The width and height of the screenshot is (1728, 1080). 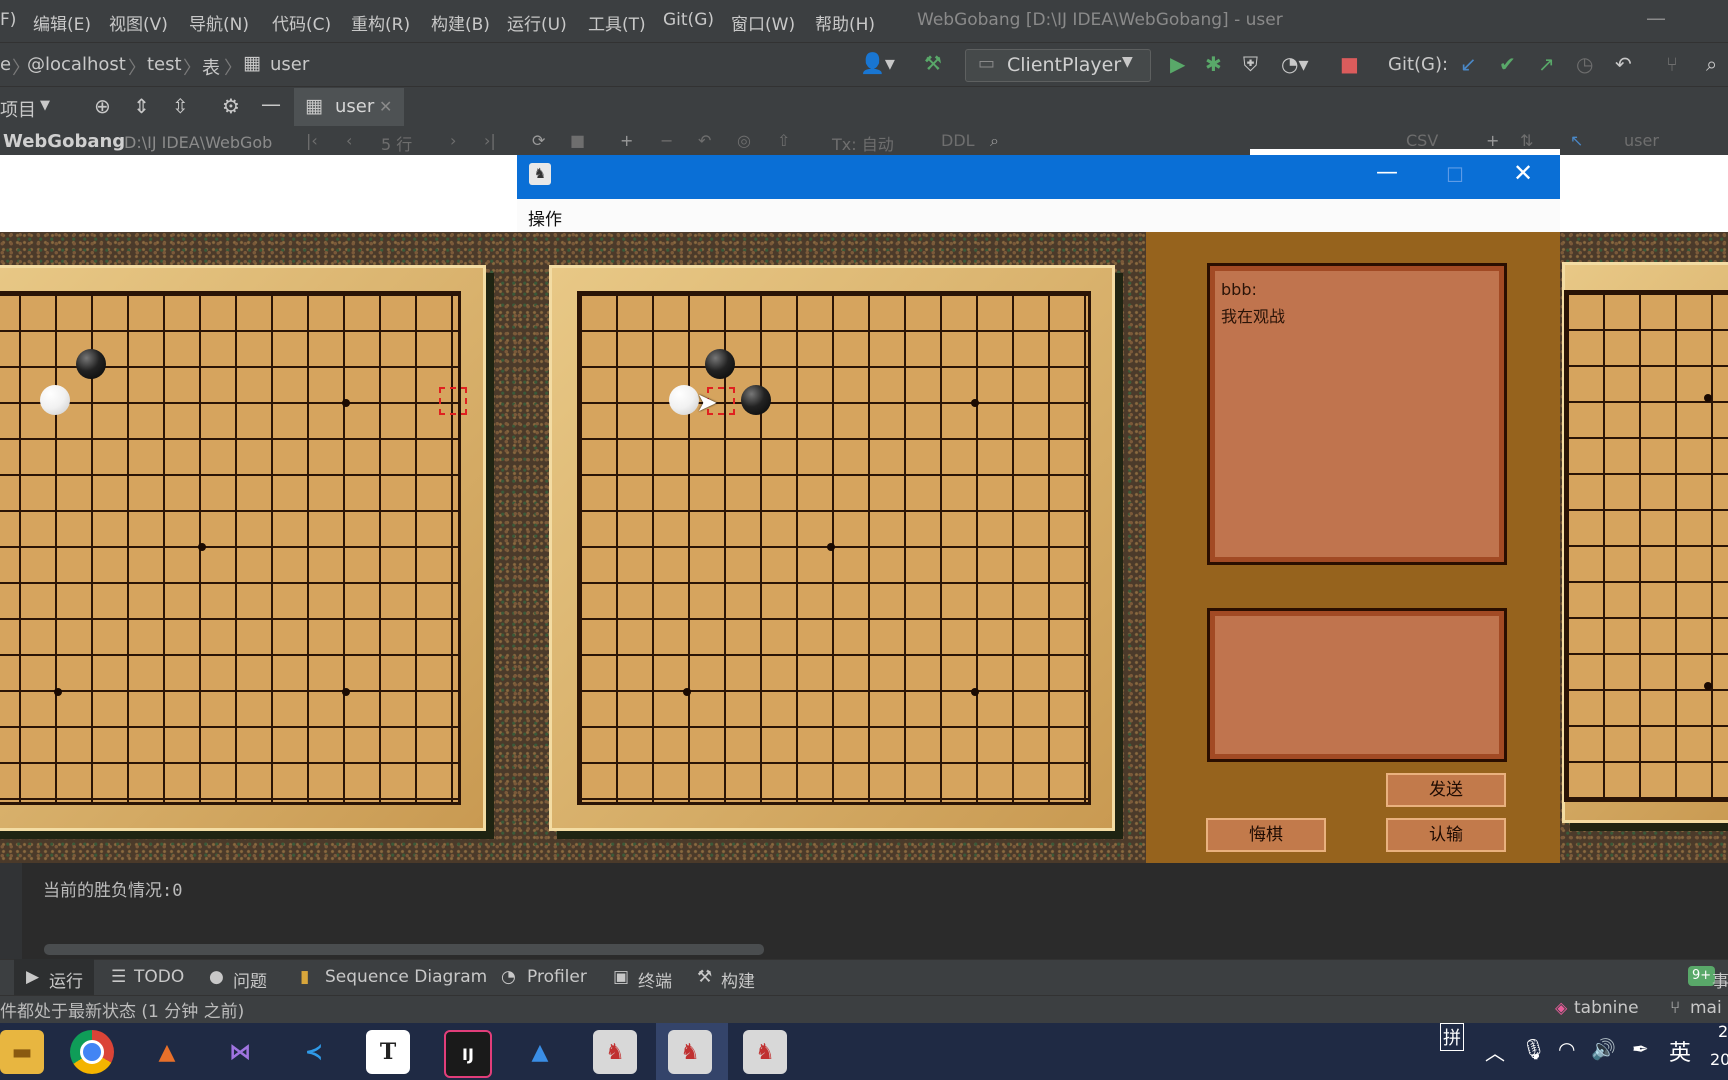 I want to click on run-icon: ▶, so click(x=1177, y=64).